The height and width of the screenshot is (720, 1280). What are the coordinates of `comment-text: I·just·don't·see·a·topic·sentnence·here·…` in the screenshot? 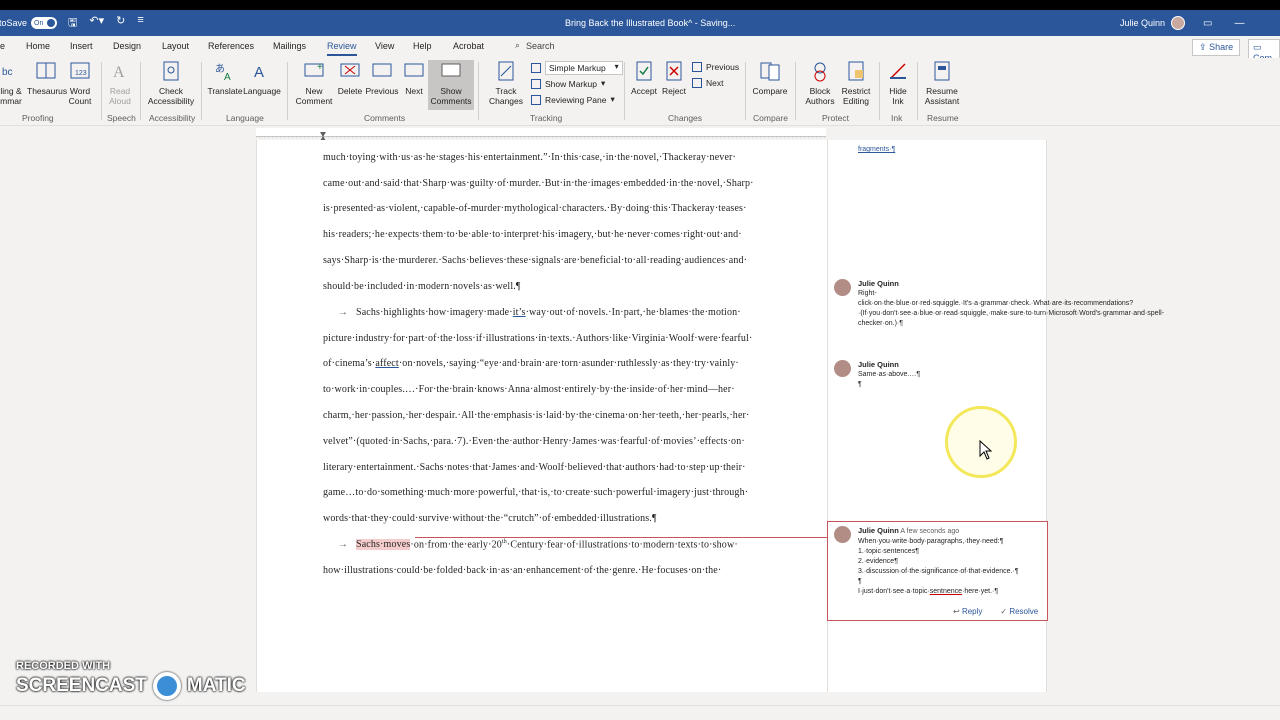 It's located at (951, 592).